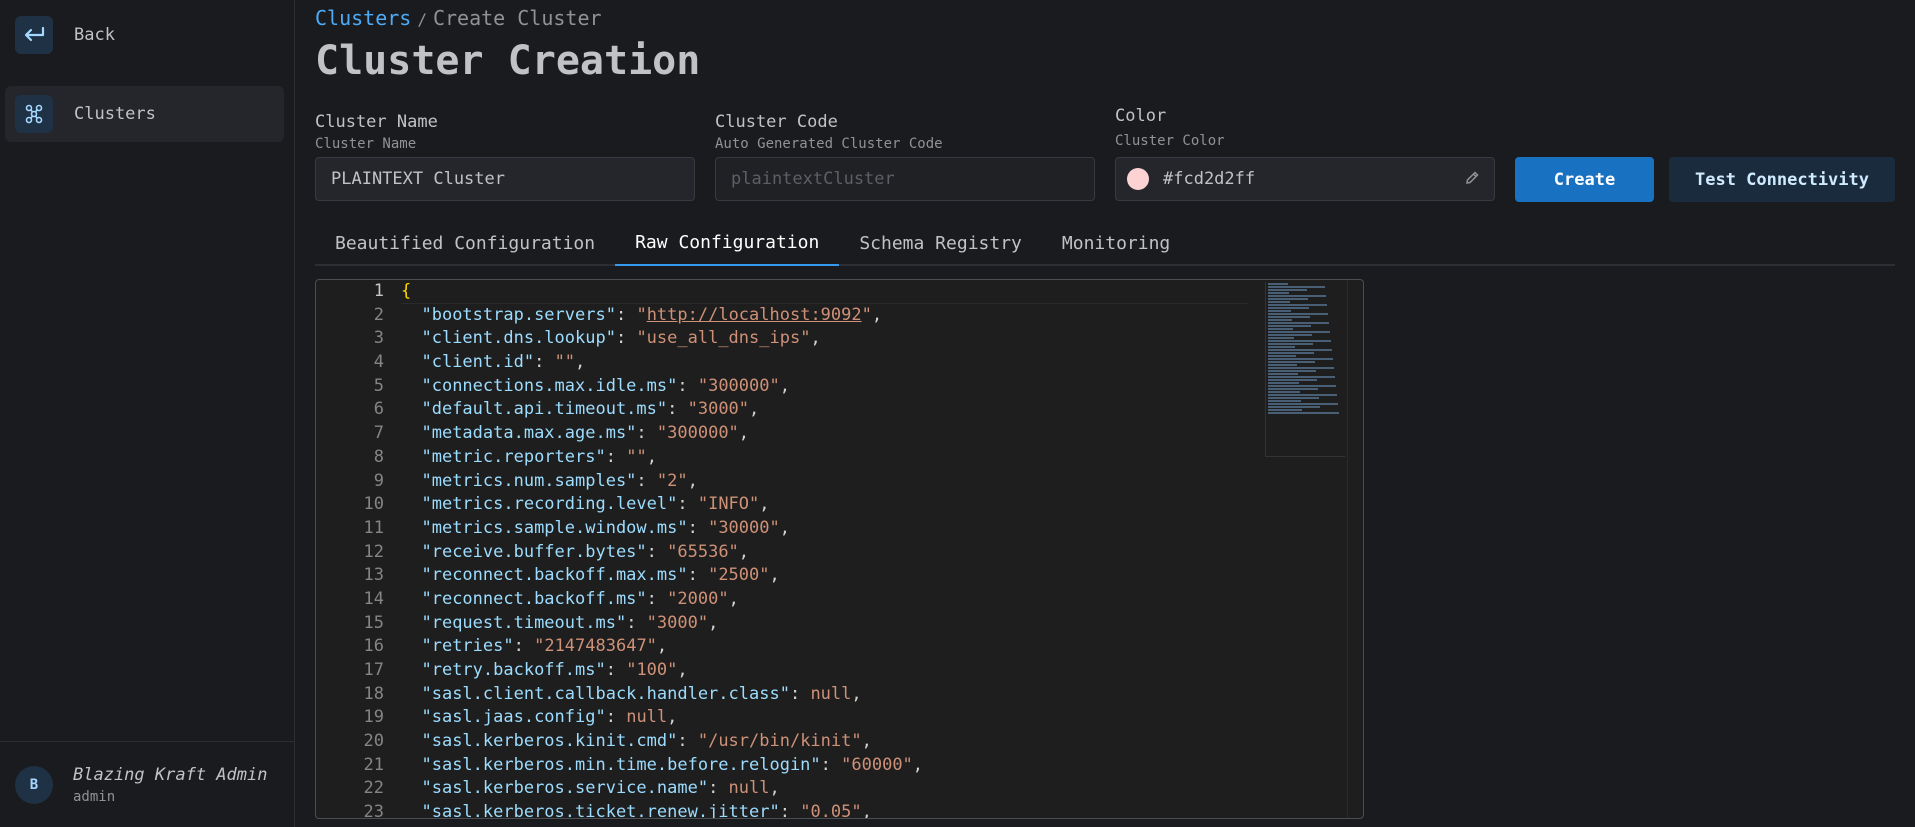  What do you see at coordinates (565, 362) in the screenshot?
I see `config-value: ""` at bounding box center [565, 362].